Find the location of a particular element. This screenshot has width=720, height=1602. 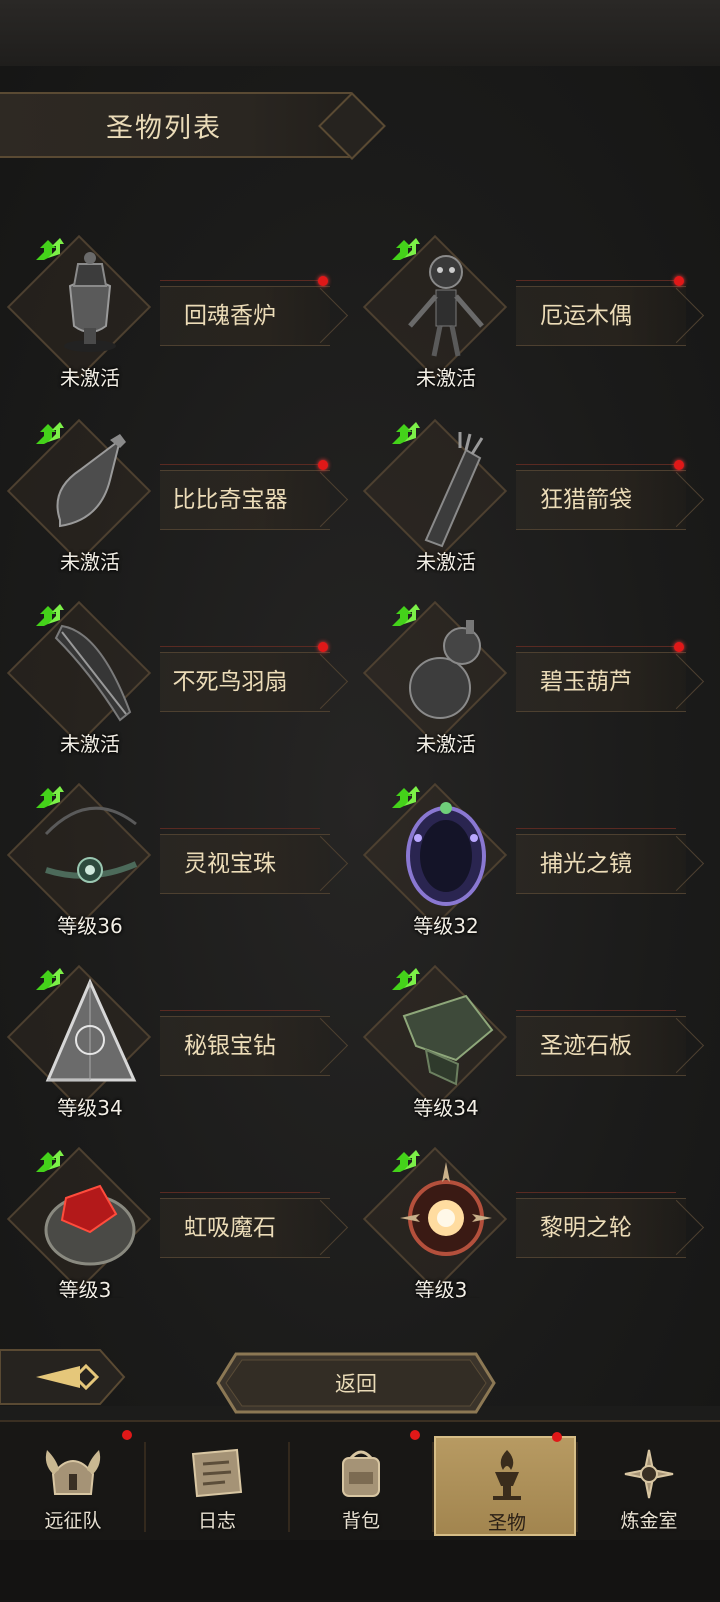

relic-card: 比比奇宝器 未激活 is located at coordinates (170, 496).